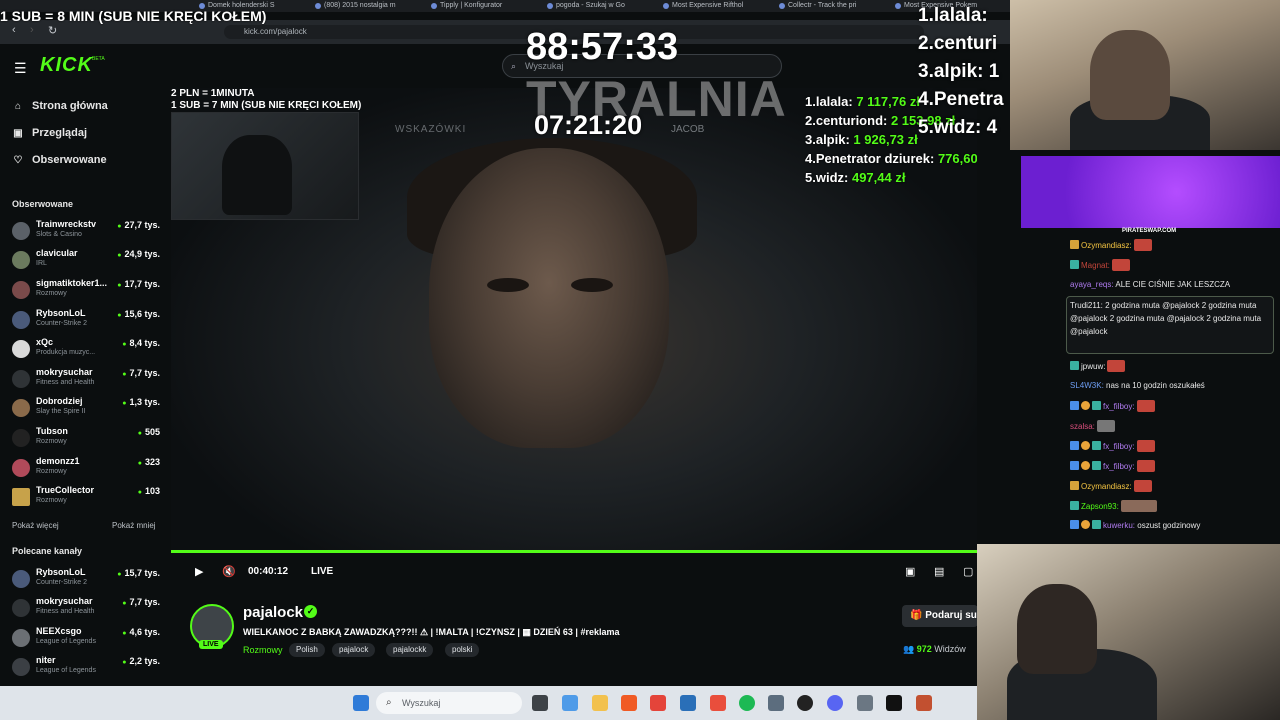 The image size is (1280, 720). I want to click on browser-tab: Most Expensive Rifthol, so click(716, 6).